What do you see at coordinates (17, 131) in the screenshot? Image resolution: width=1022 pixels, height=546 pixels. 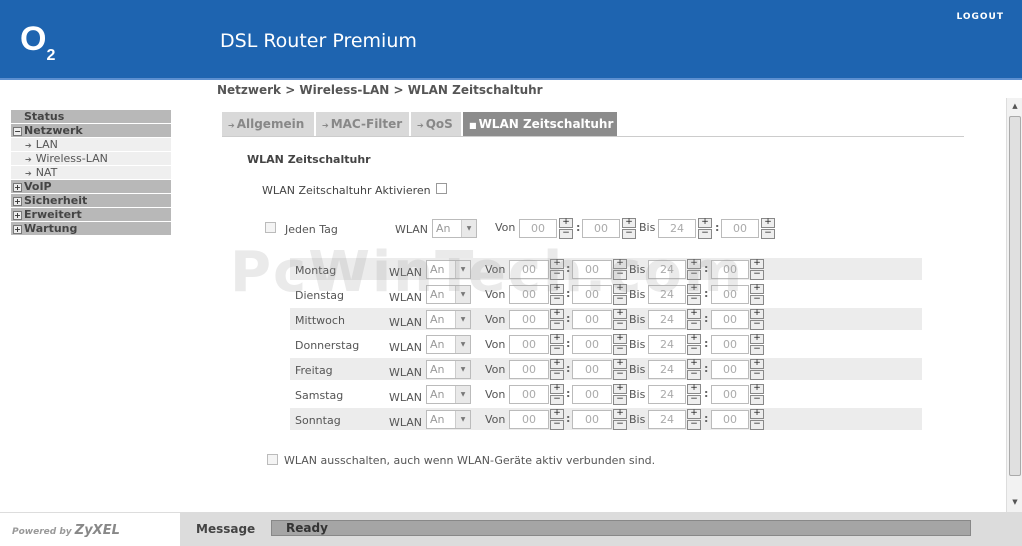 I see `collapse-icon: −` at bounding box center [17, 131].